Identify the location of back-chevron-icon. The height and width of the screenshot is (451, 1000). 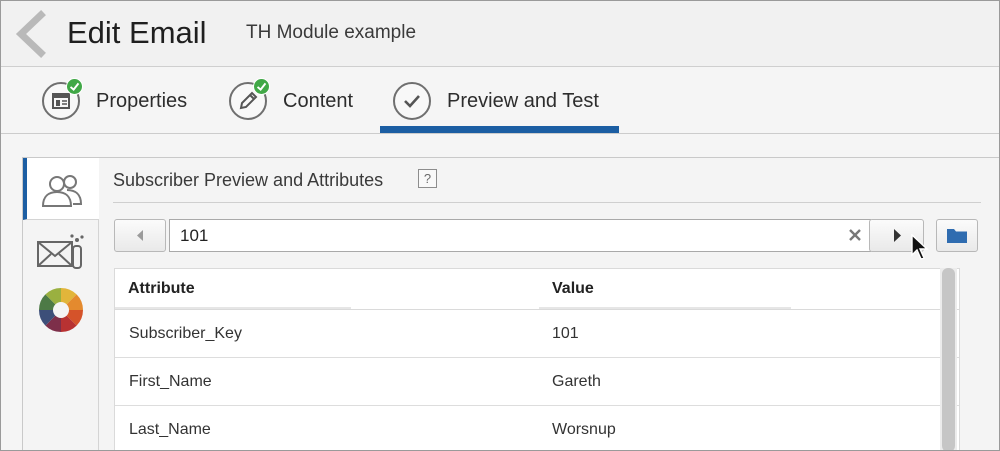
(31, 34).